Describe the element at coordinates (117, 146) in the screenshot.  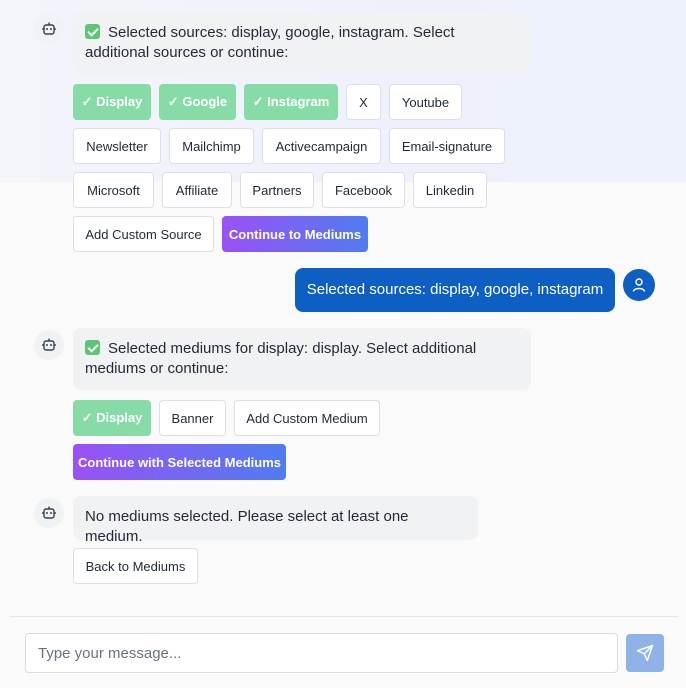
I see `source-option-newsletter: Newsletter` at that location.